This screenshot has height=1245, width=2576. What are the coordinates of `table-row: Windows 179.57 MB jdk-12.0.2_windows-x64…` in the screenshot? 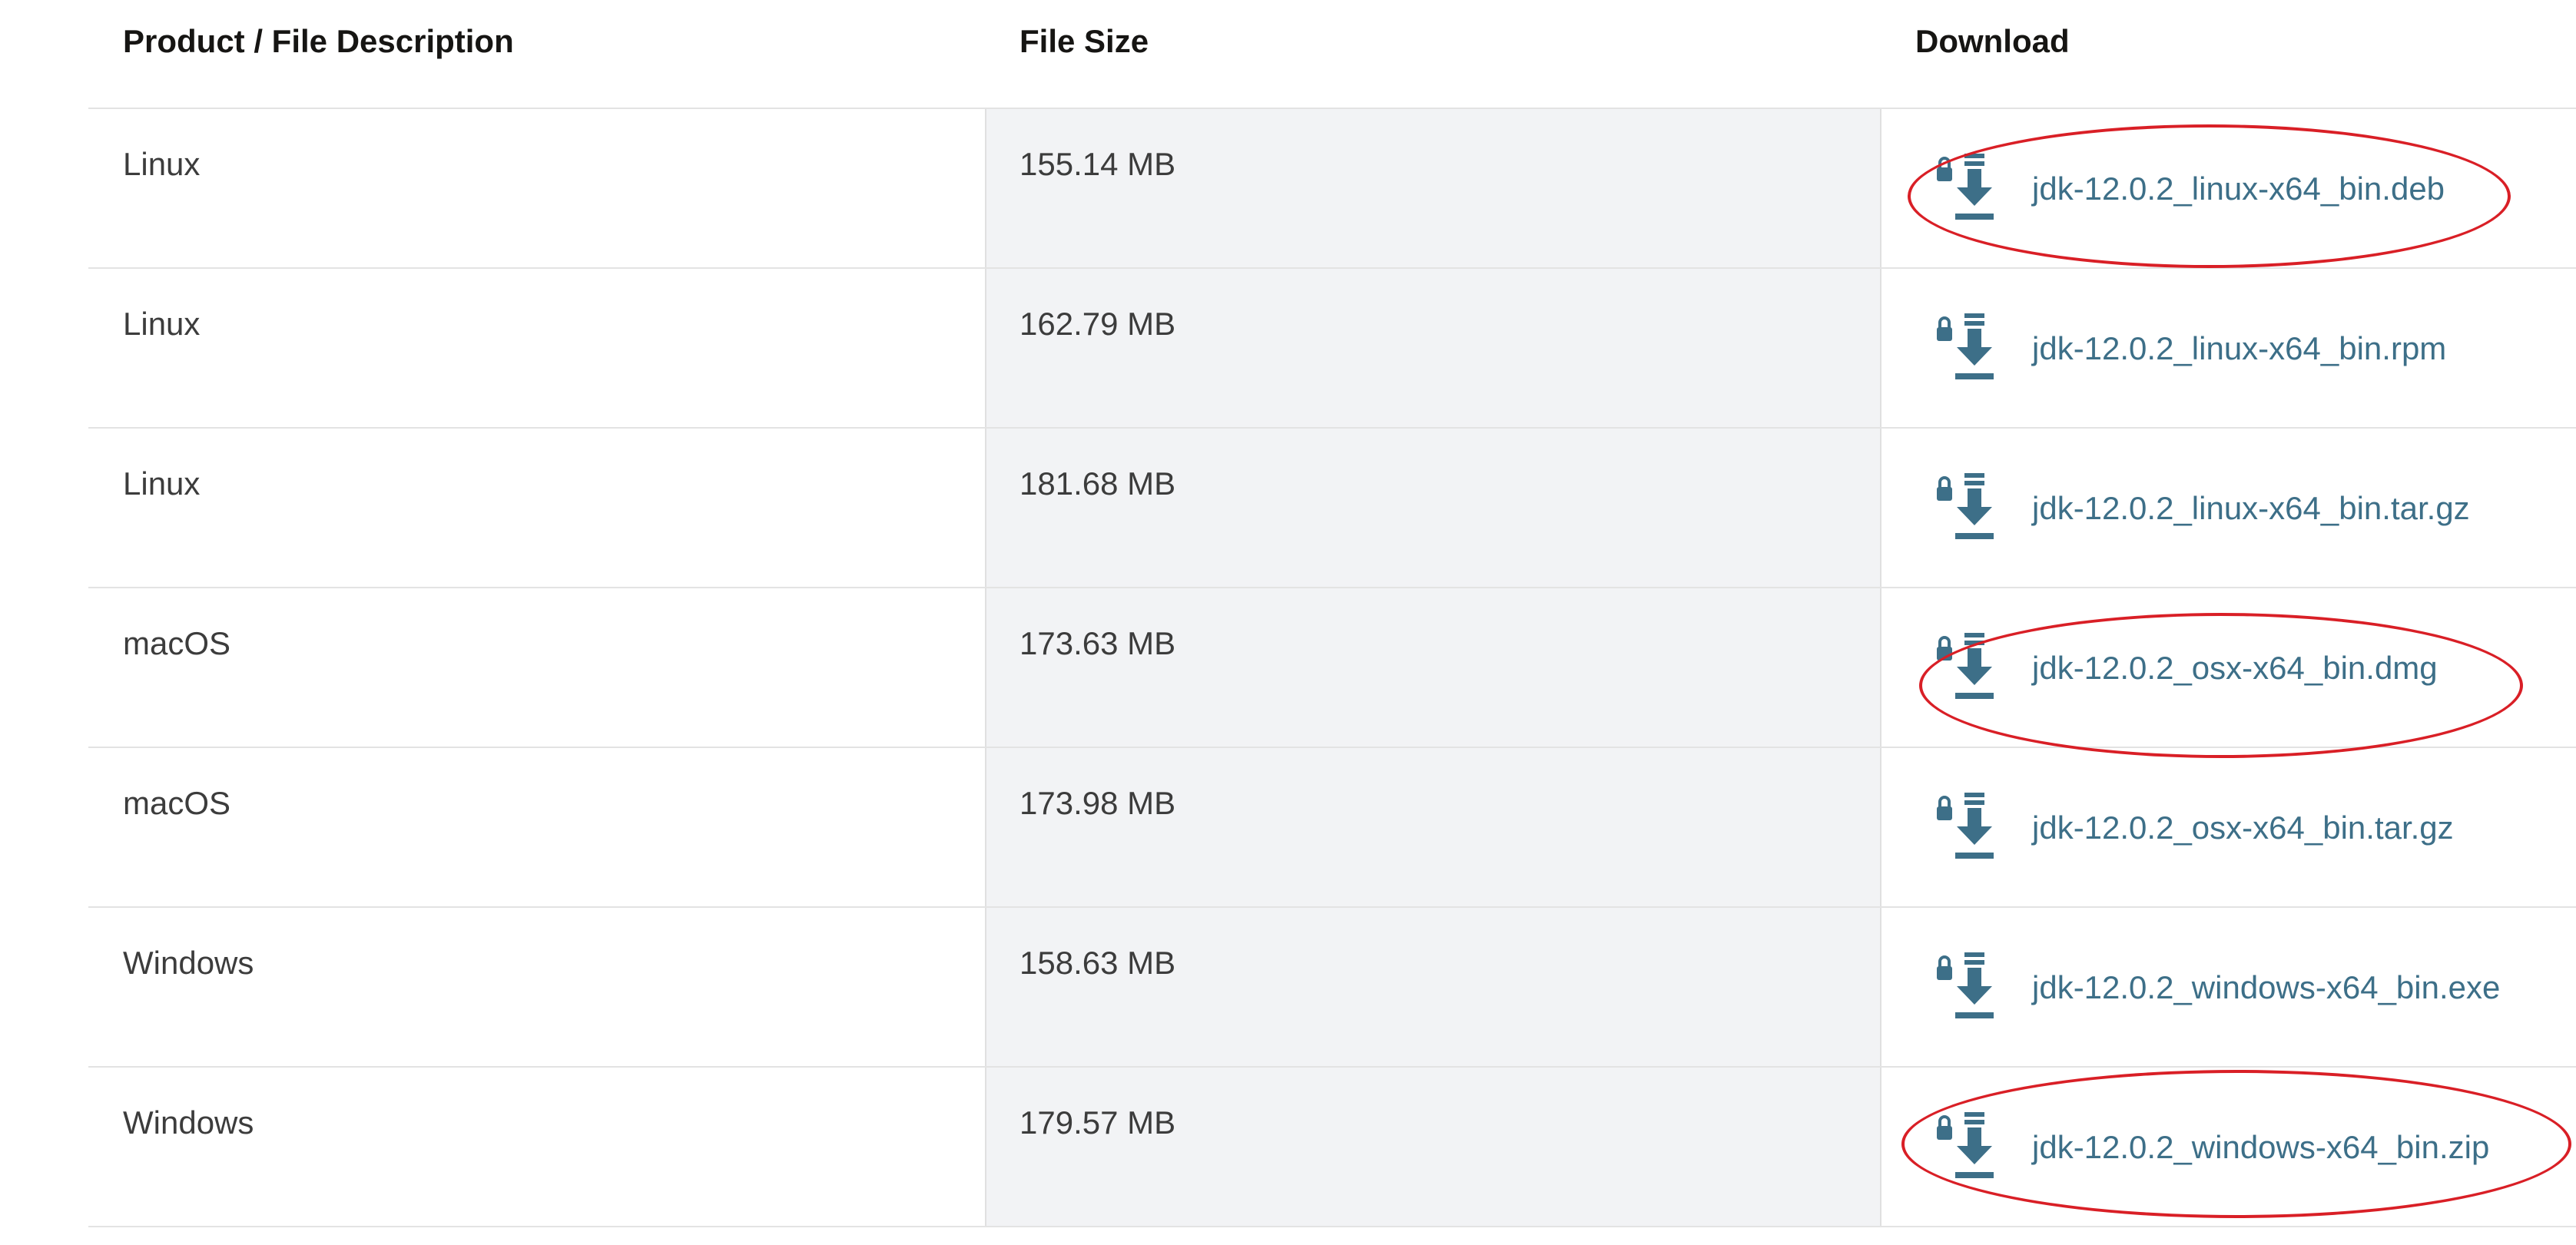 It's located at (1332, 1147).